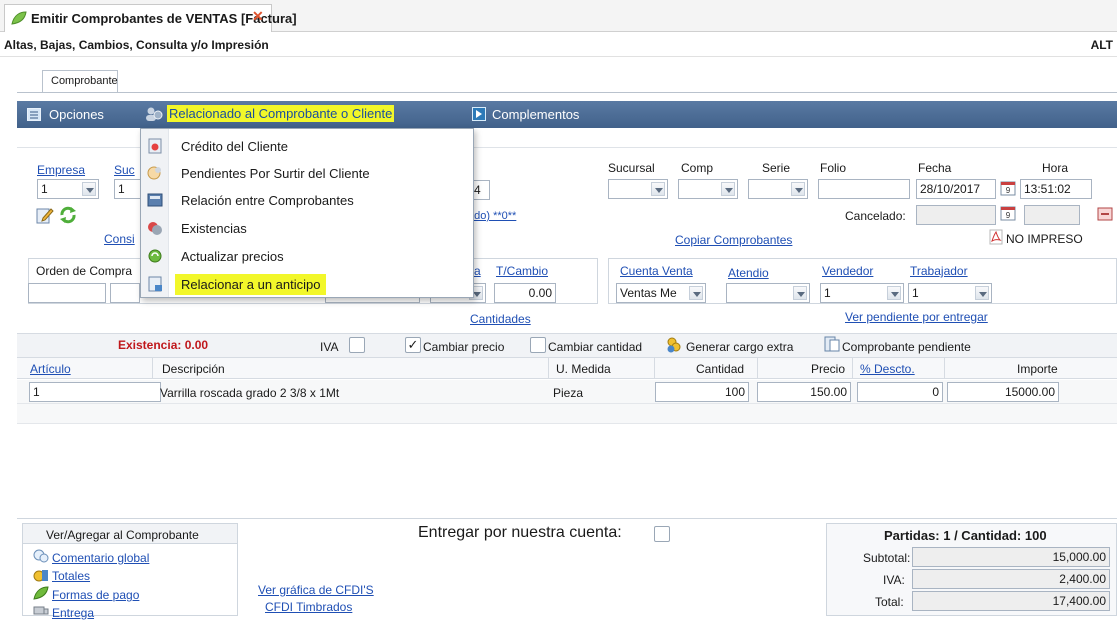 Image resolution: width=1117 pixels, height=620 pixels. Describe the element at coordinates (1079, 601) in the screenshot. I see `total-value: 17,400.00` at that location.